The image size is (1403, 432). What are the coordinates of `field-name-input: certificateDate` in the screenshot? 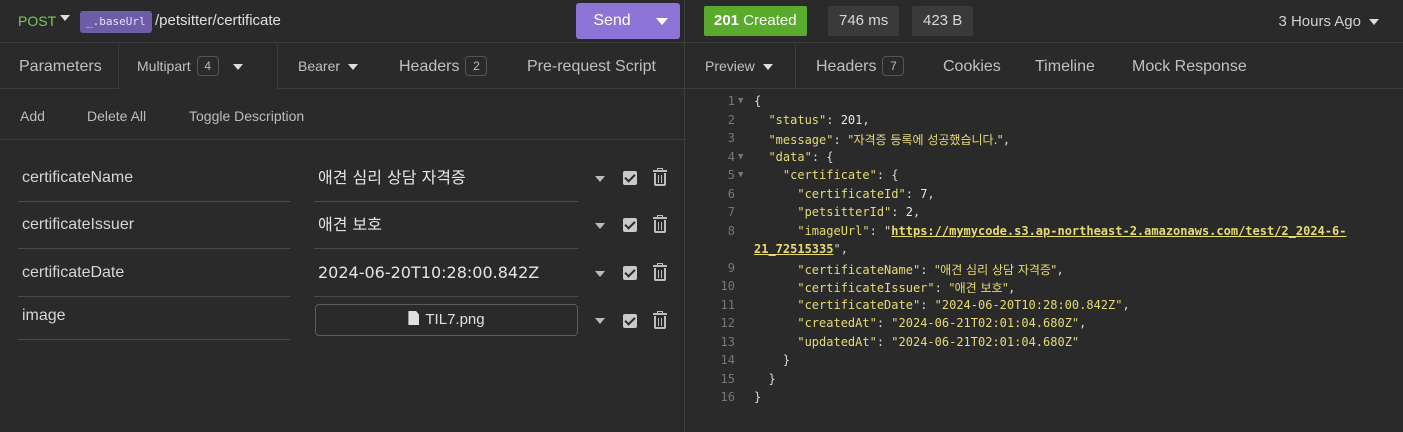 It's located at (154, 273).